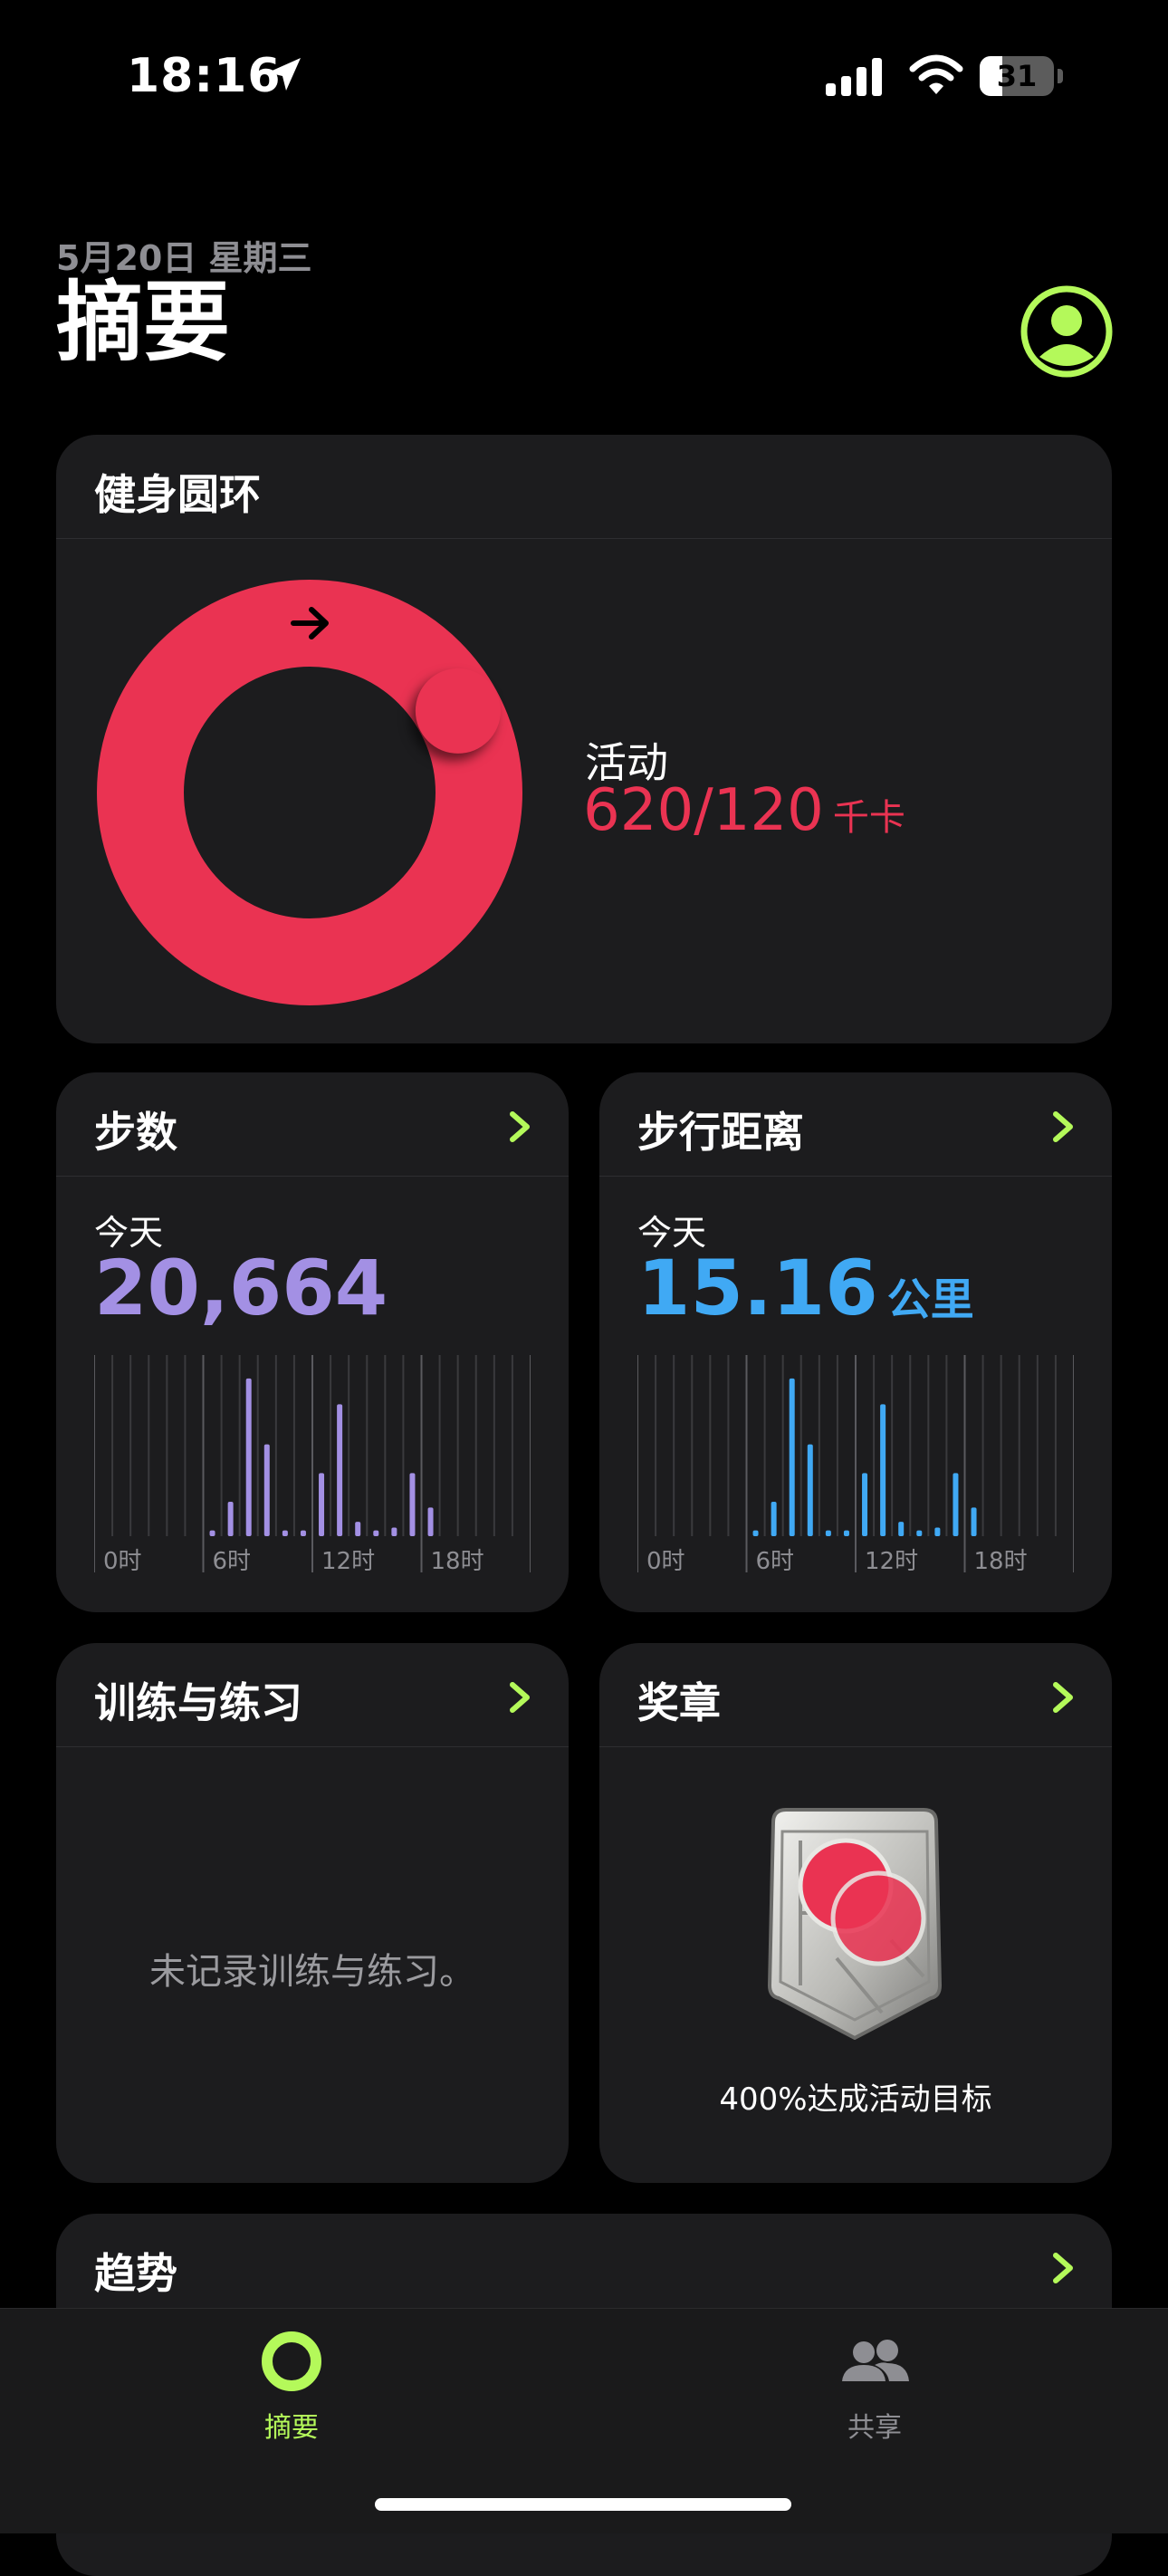 The image size is (1168, 2576). I want to click on awards-card: 奖章 400%达成活动目标, so click(855, 1913).